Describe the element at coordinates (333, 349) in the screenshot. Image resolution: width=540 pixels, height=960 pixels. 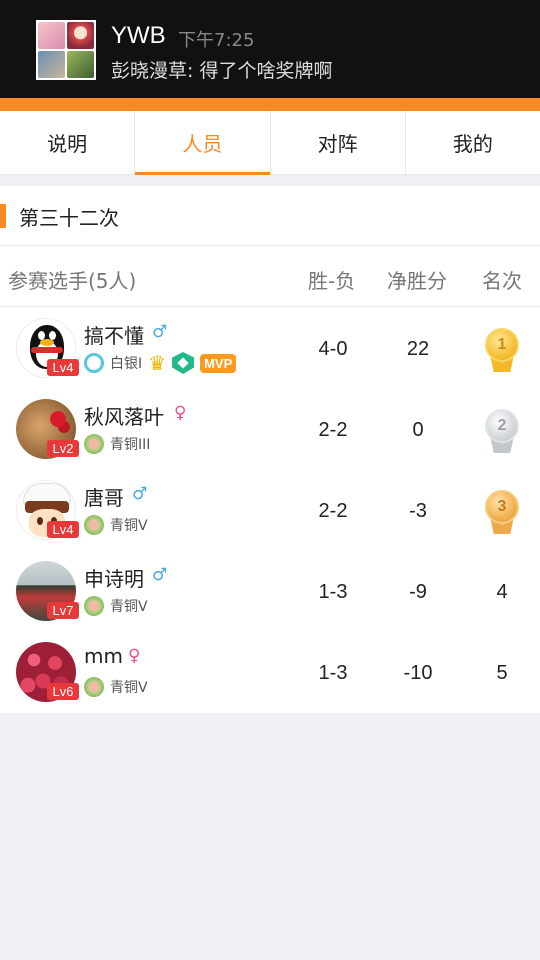
I see `win-loss: 4-0` at that location.